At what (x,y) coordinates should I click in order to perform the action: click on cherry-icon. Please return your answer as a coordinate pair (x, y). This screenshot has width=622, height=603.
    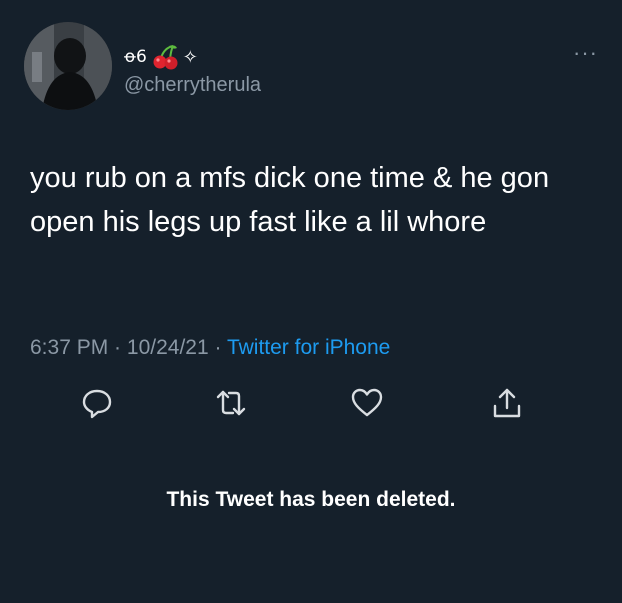
    Looking at the image, I should click on (165, 57).